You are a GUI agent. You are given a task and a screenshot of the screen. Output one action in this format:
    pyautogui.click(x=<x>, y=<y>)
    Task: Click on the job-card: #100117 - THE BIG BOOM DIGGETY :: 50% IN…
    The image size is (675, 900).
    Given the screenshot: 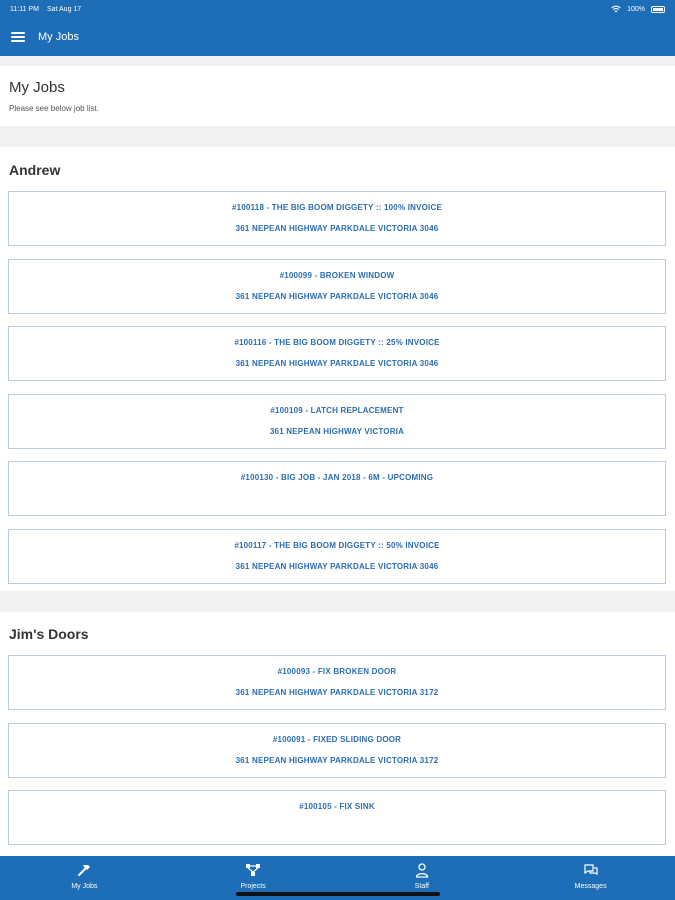 What is the action you would take?
    pyautogui.click(x=337, y=556)
    